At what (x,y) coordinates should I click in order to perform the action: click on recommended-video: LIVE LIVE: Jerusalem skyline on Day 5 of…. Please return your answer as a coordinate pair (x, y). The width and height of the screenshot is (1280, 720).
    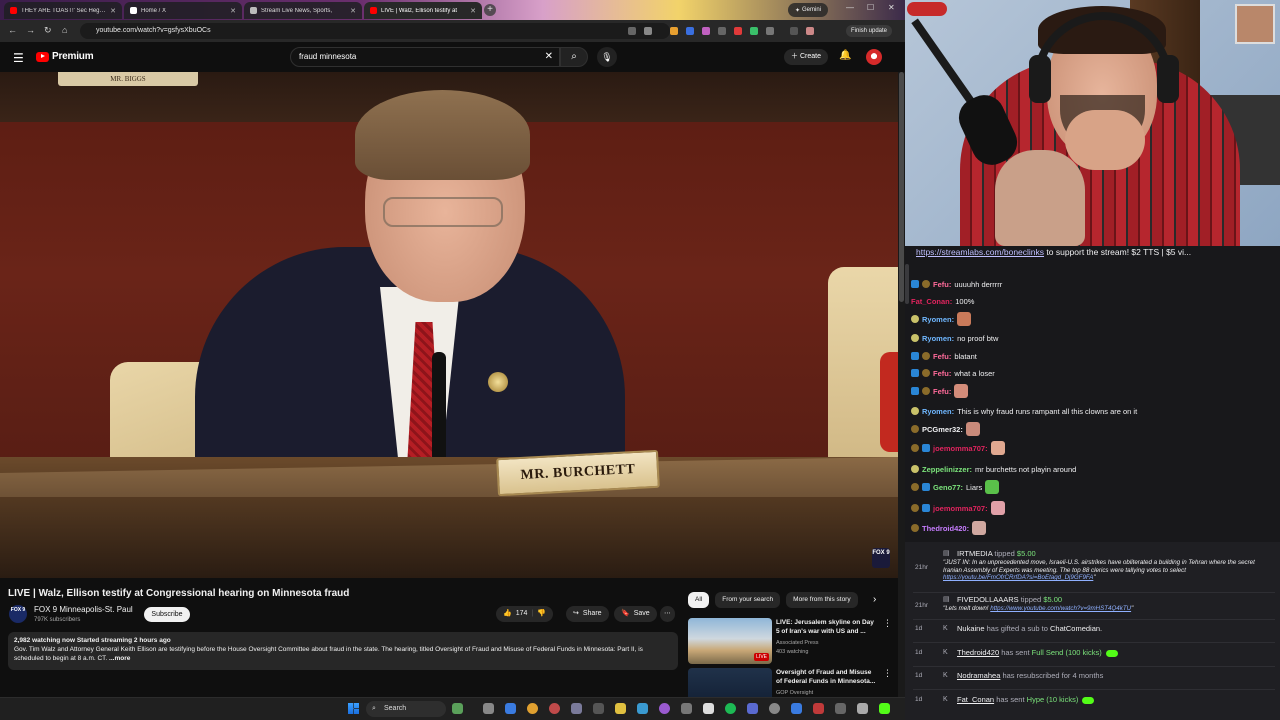
    Looking at the image, I should click on (790, 642).